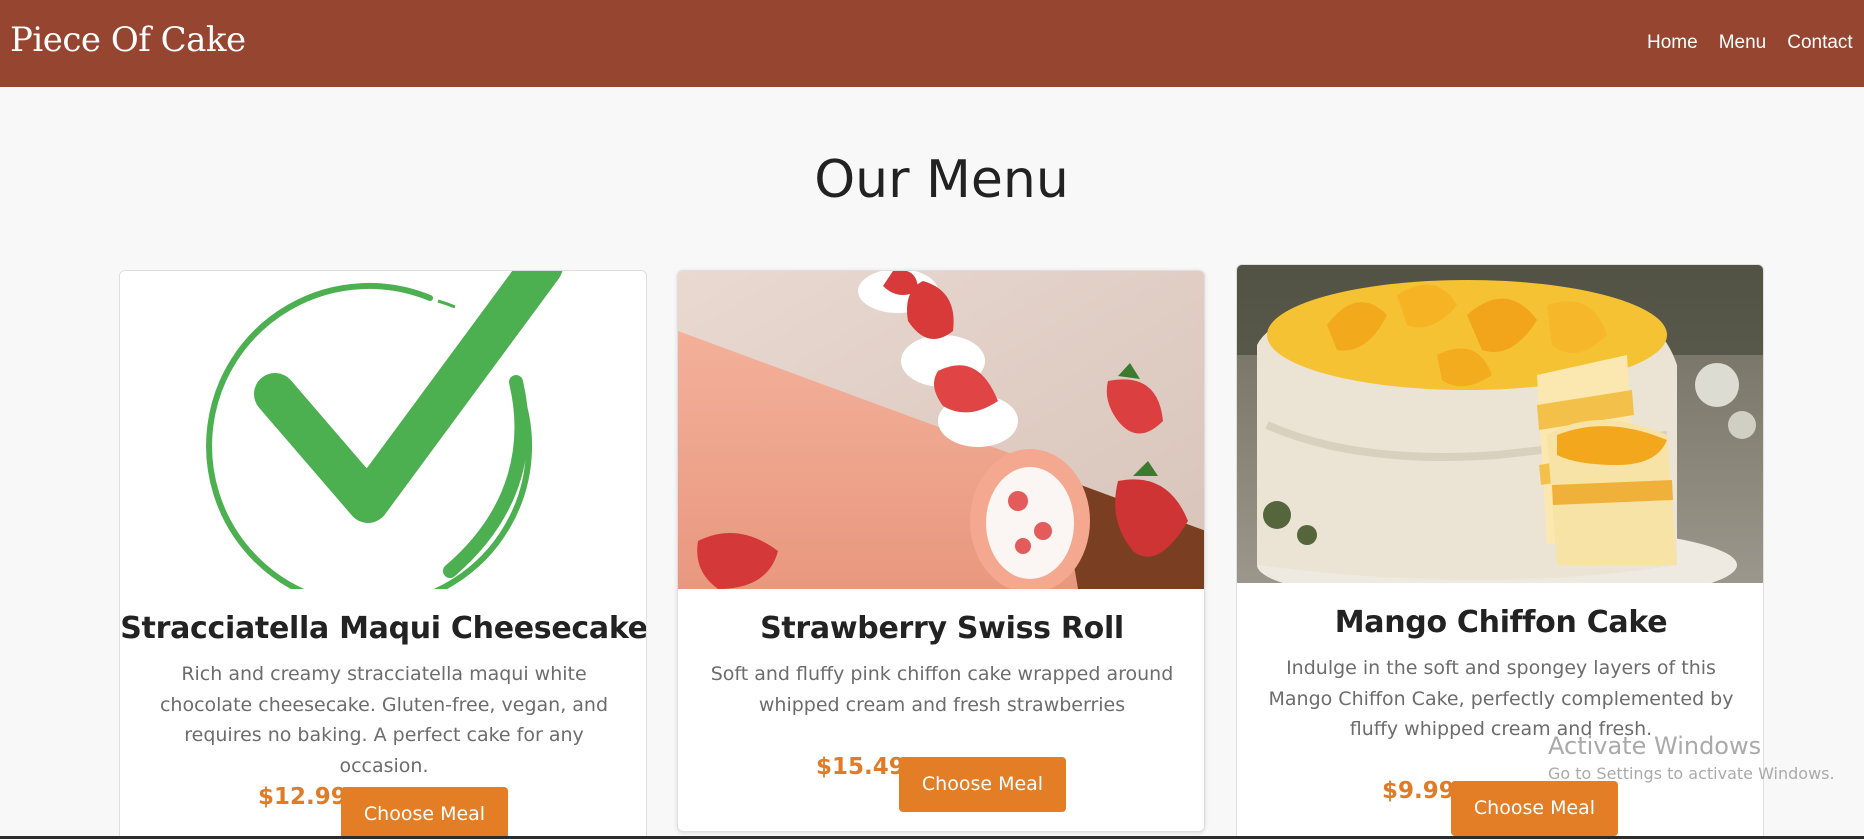 This screenshot has width=1864, height=839. Describe the element at coordinates (942, 628) in the screenshot. I see `card-title: Strawberry Swiss Roll` at that location.